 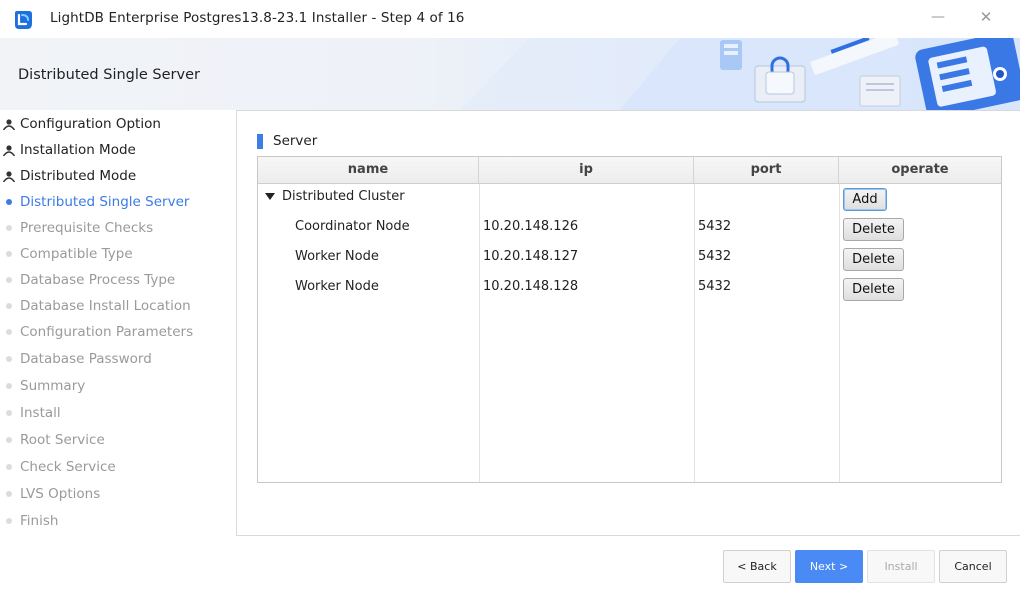 What do you see at coordinates (109, 75) in the screenshot?
I see `page-title: Distributed Single Server` at bounding box center [109, 75].